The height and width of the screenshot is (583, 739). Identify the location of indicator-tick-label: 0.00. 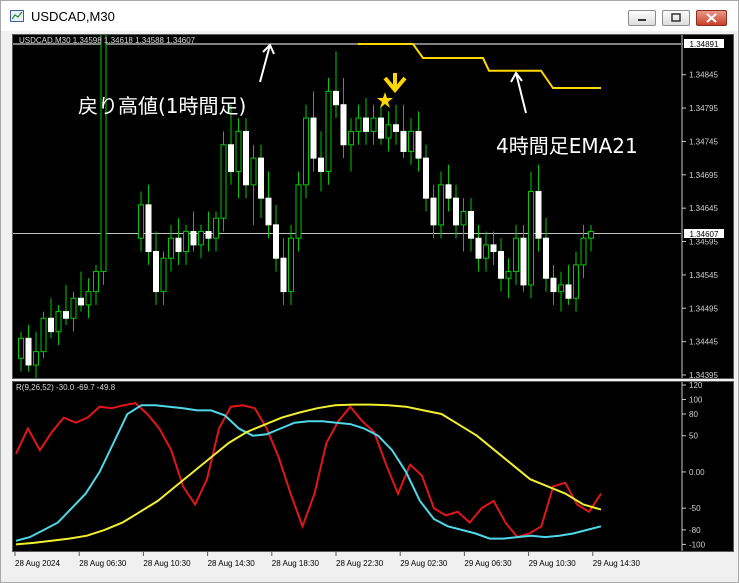
(697, 472).